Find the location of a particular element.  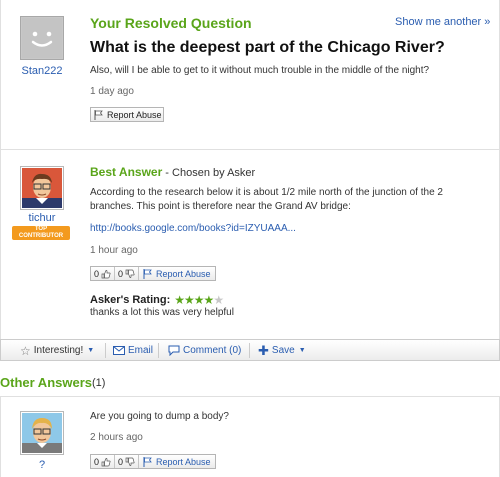

interesting-label: Interesting! is located at coordinates (58, 350).